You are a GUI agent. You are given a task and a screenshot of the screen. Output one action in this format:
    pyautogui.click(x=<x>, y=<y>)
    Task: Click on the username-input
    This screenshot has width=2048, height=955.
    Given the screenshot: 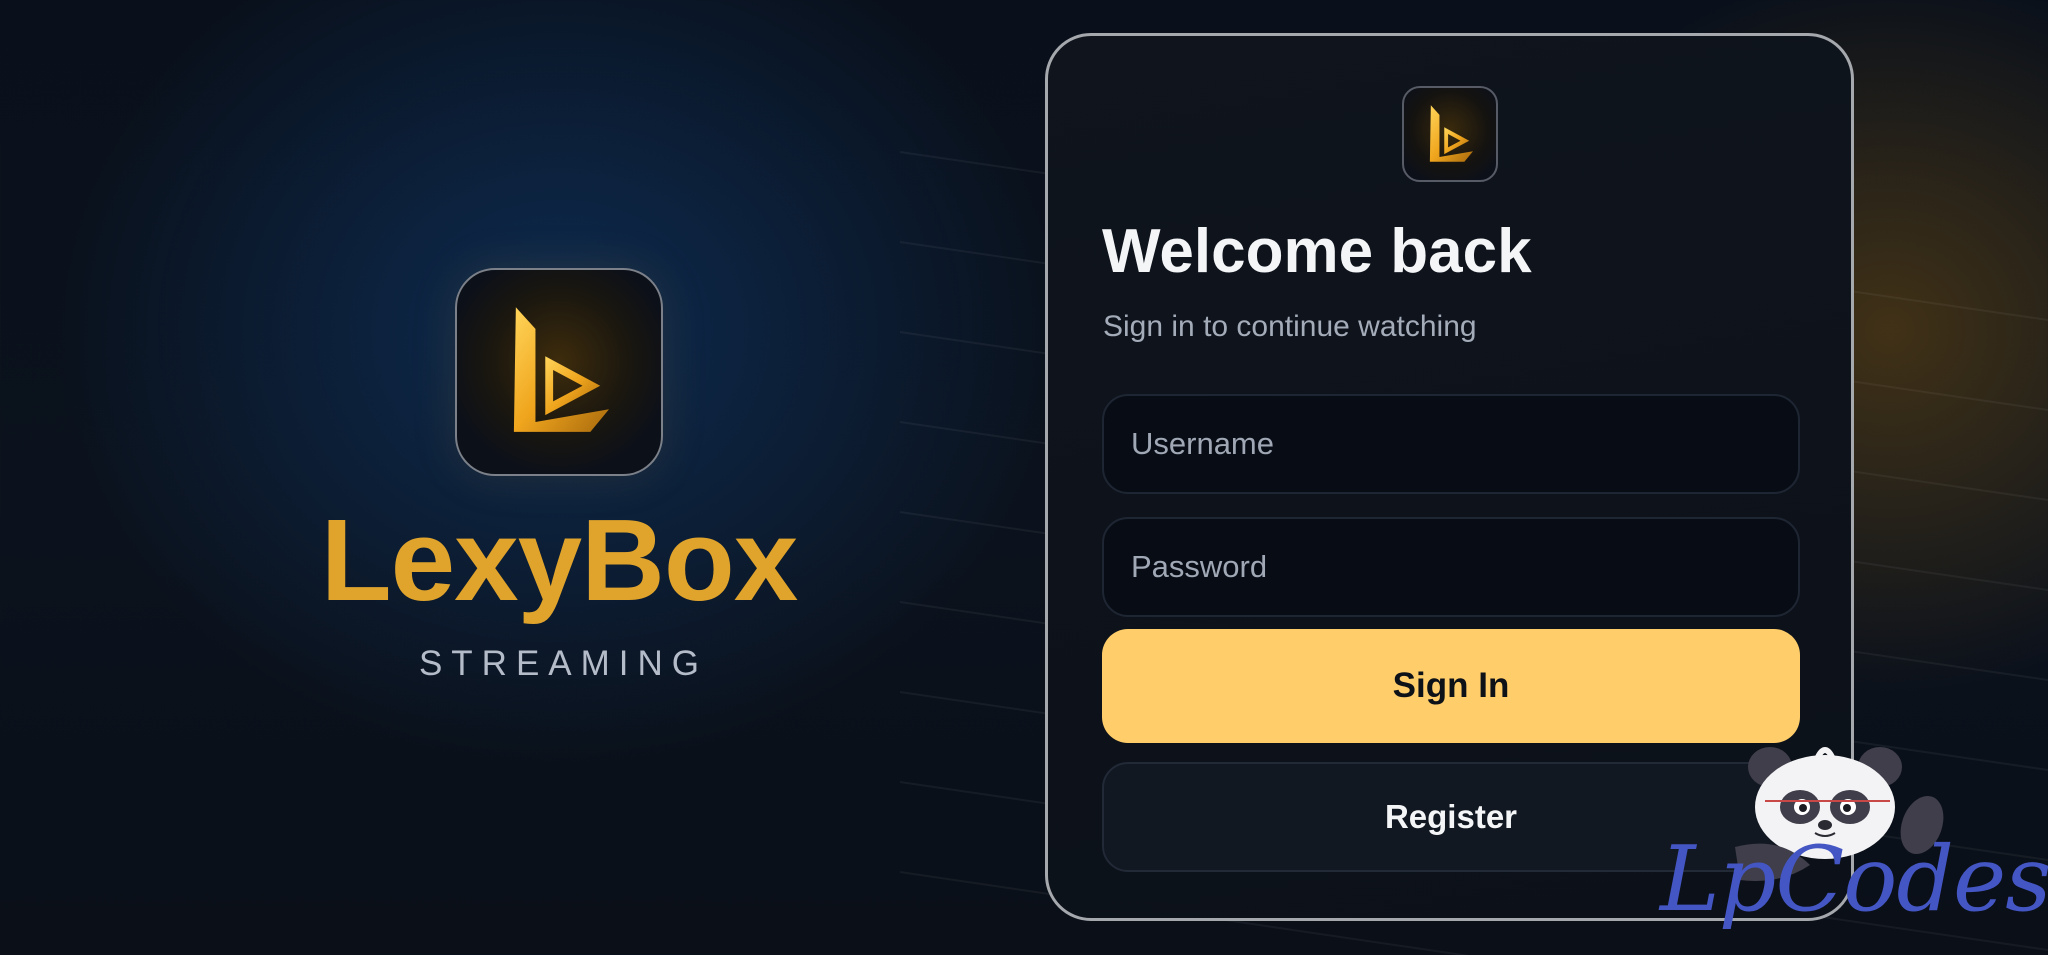 What is the action you would take?
    pyautogui.click(x=1451, y=444)
    